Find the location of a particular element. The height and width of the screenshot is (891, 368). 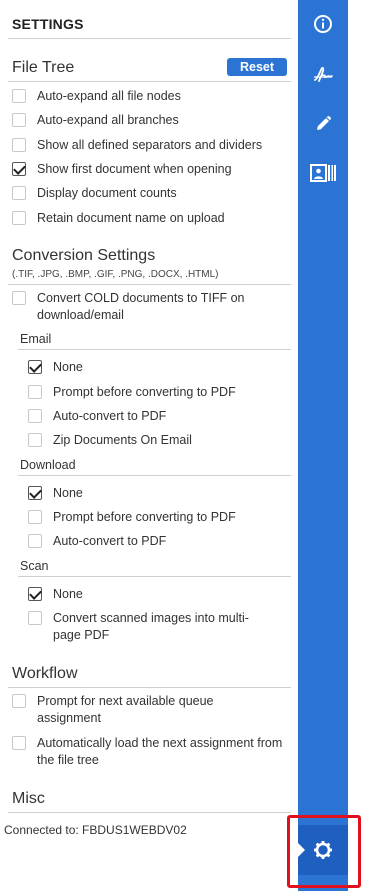

option-email-auto-convert: Auto-convert to PDF is located at coordinates (158, 416).